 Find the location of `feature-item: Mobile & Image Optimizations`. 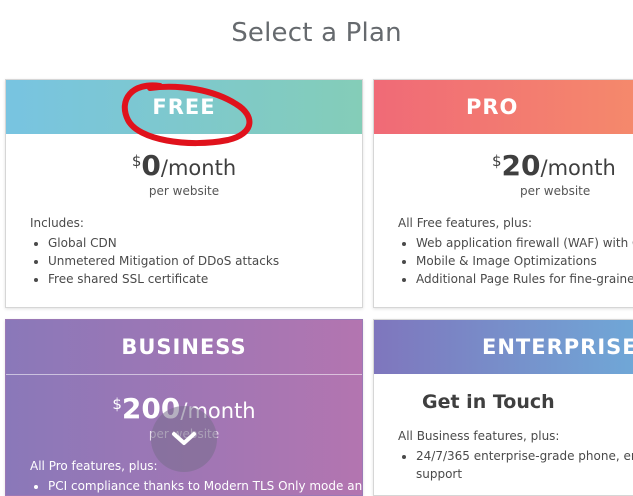

feature-item: Mobile & Image Optimizations is located at coordinates (524, 261).